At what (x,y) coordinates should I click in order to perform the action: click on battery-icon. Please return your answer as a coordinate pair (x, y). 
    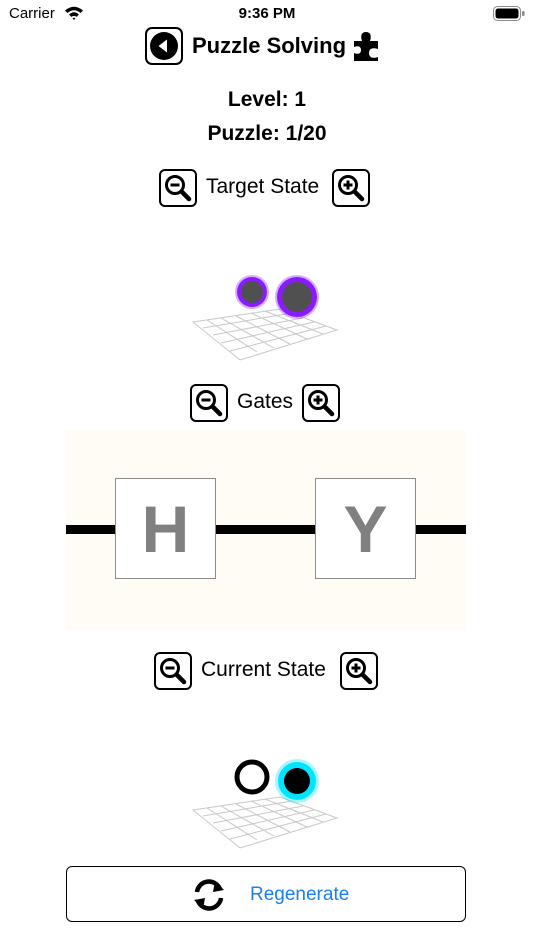
    Looking at the image, I should click on (509, 13).